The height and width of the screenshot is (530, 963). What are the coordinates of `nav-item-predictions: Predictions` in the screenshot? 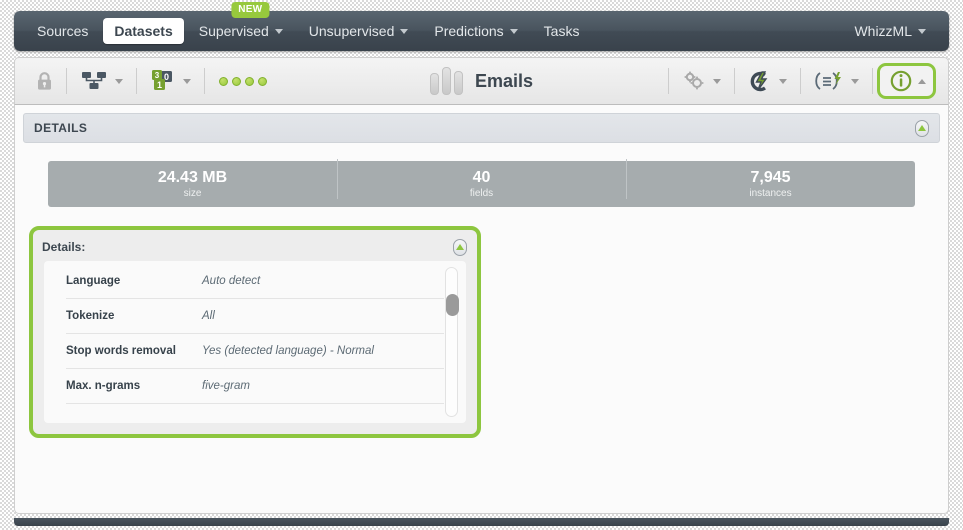 It's located at (475, 31).